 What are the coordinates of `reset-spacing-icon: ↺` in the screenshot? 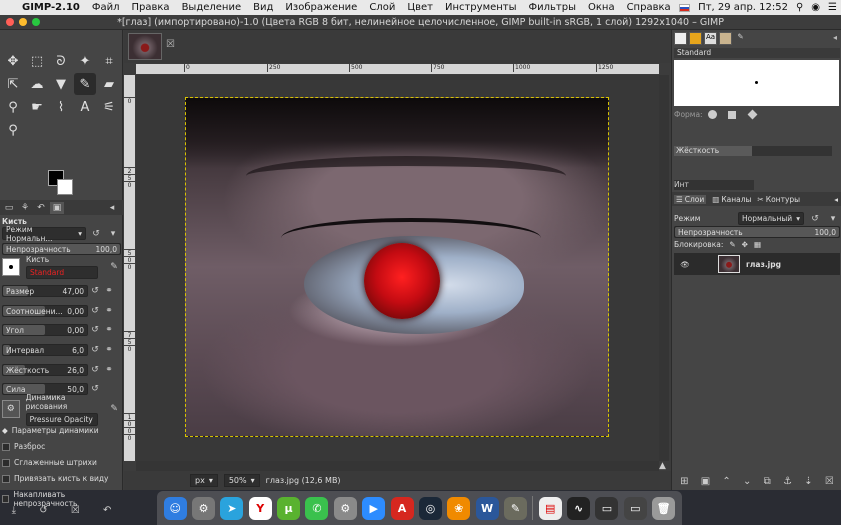 It's located at (95, 350).